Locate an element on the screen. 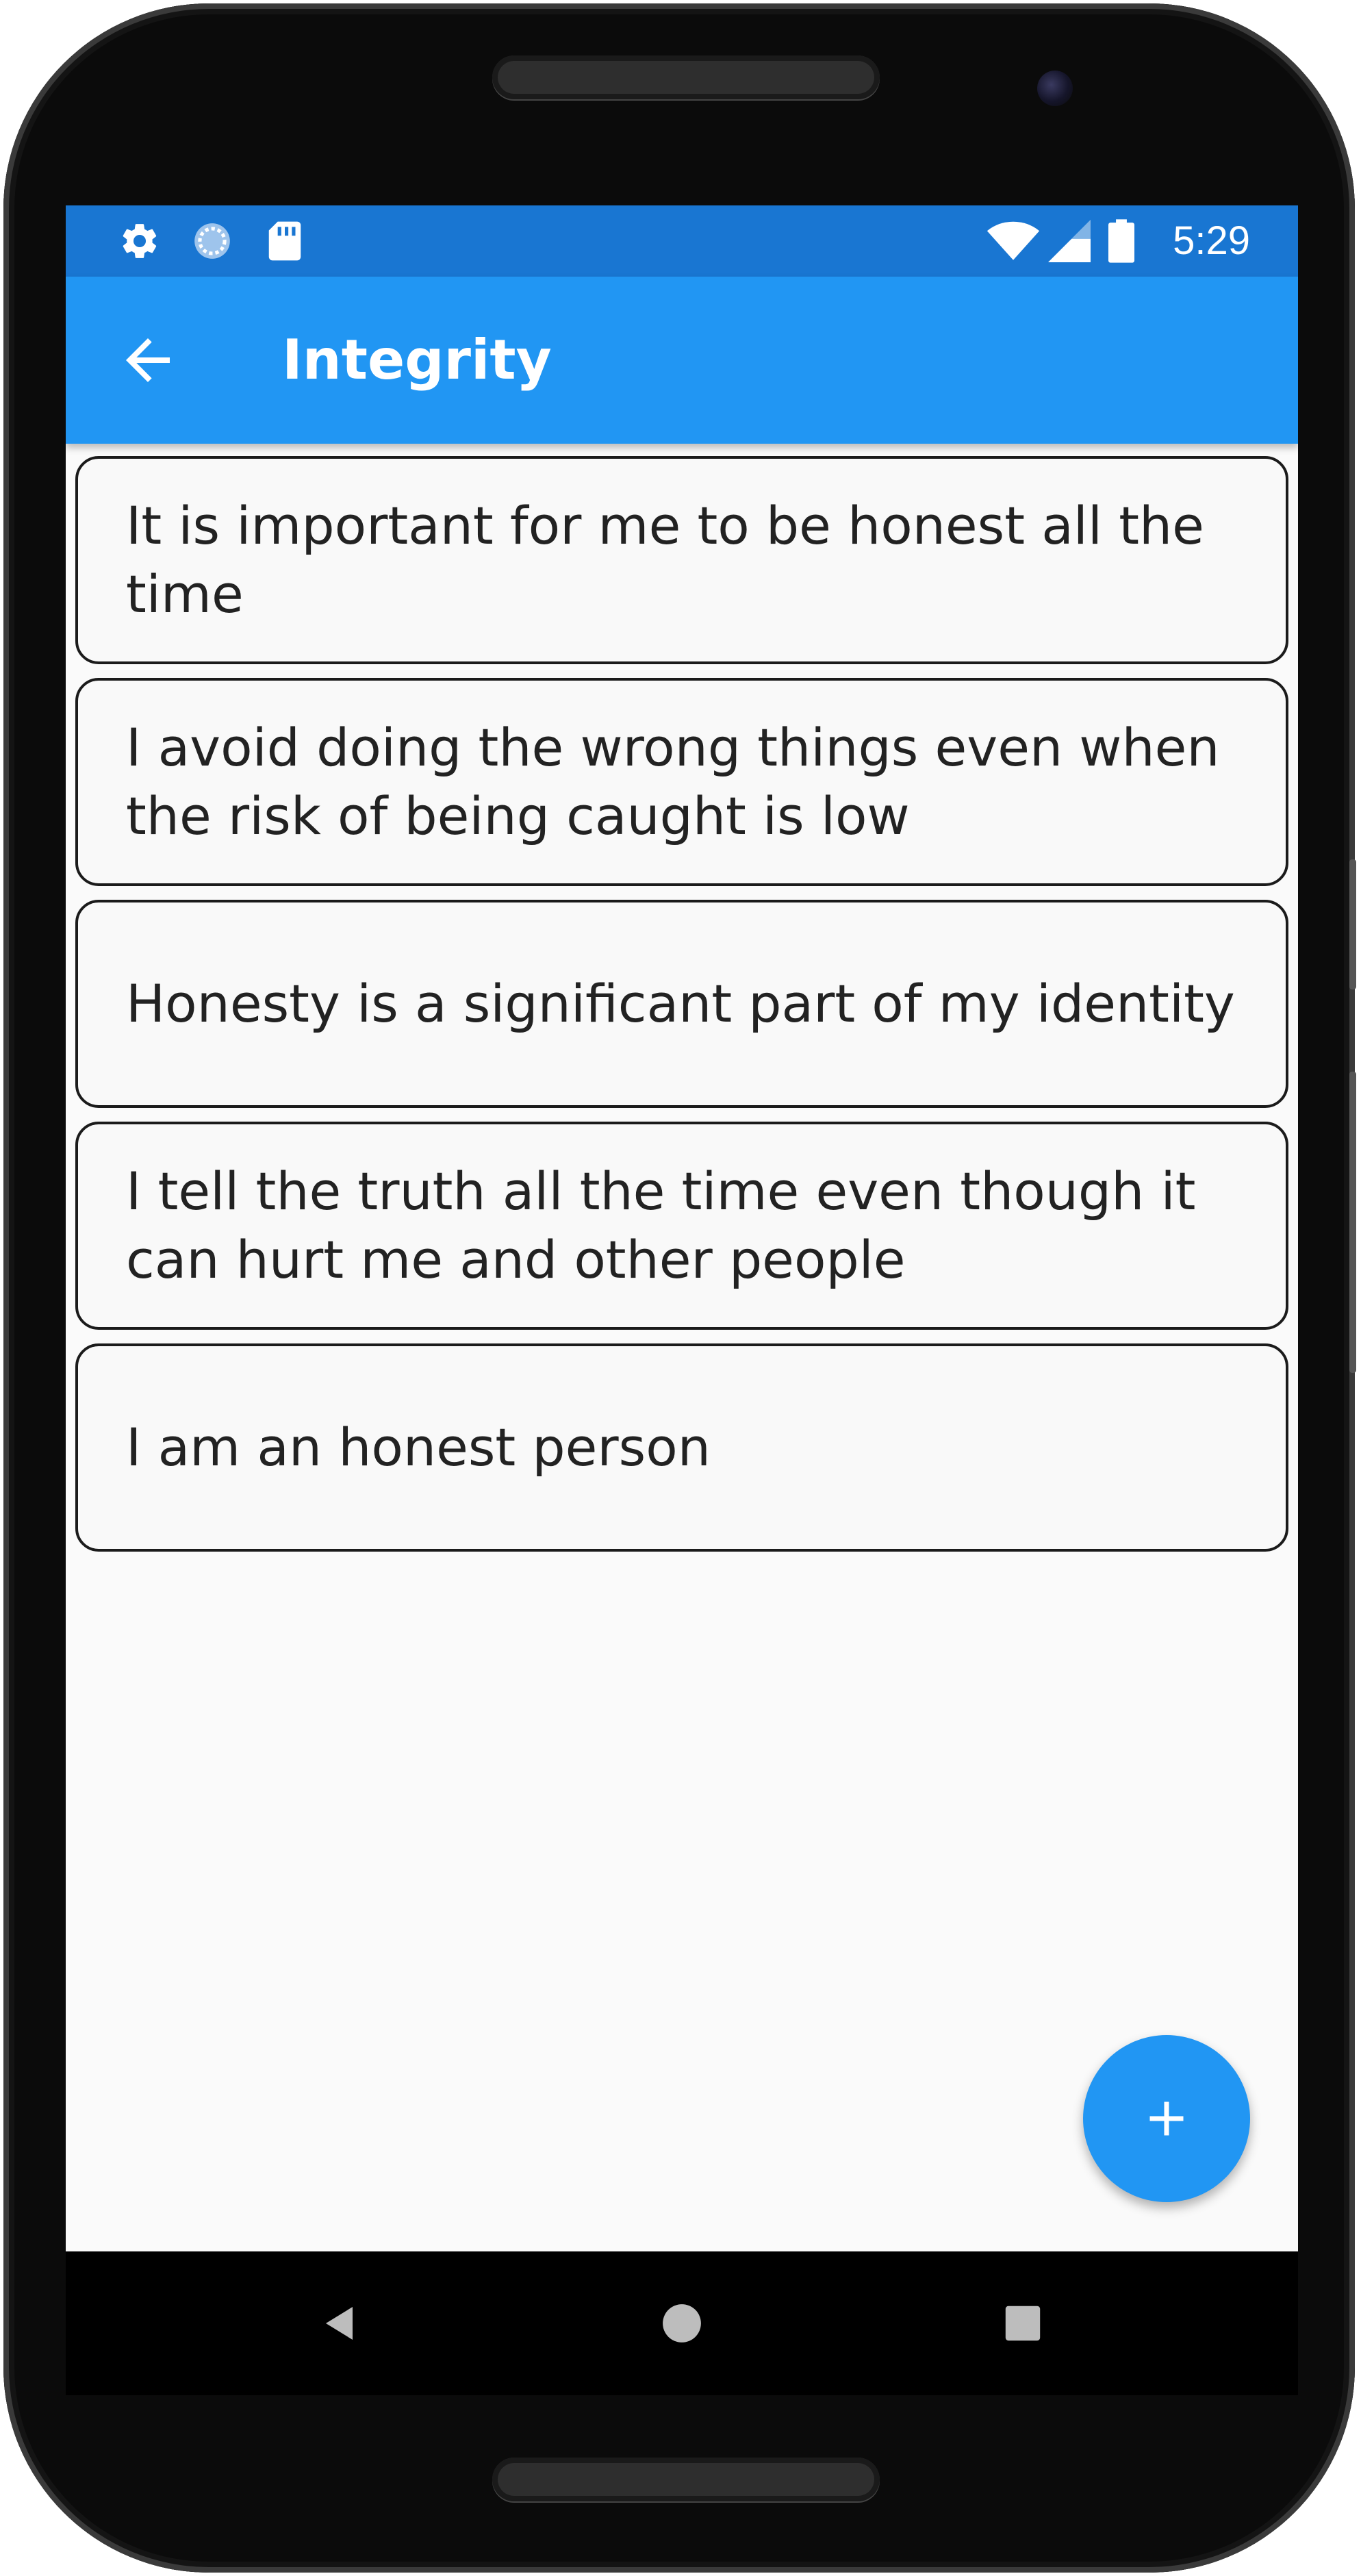 This screenshot has height=2576, width=1361. back-triangle-icon is located at coordinates (339, 2323).